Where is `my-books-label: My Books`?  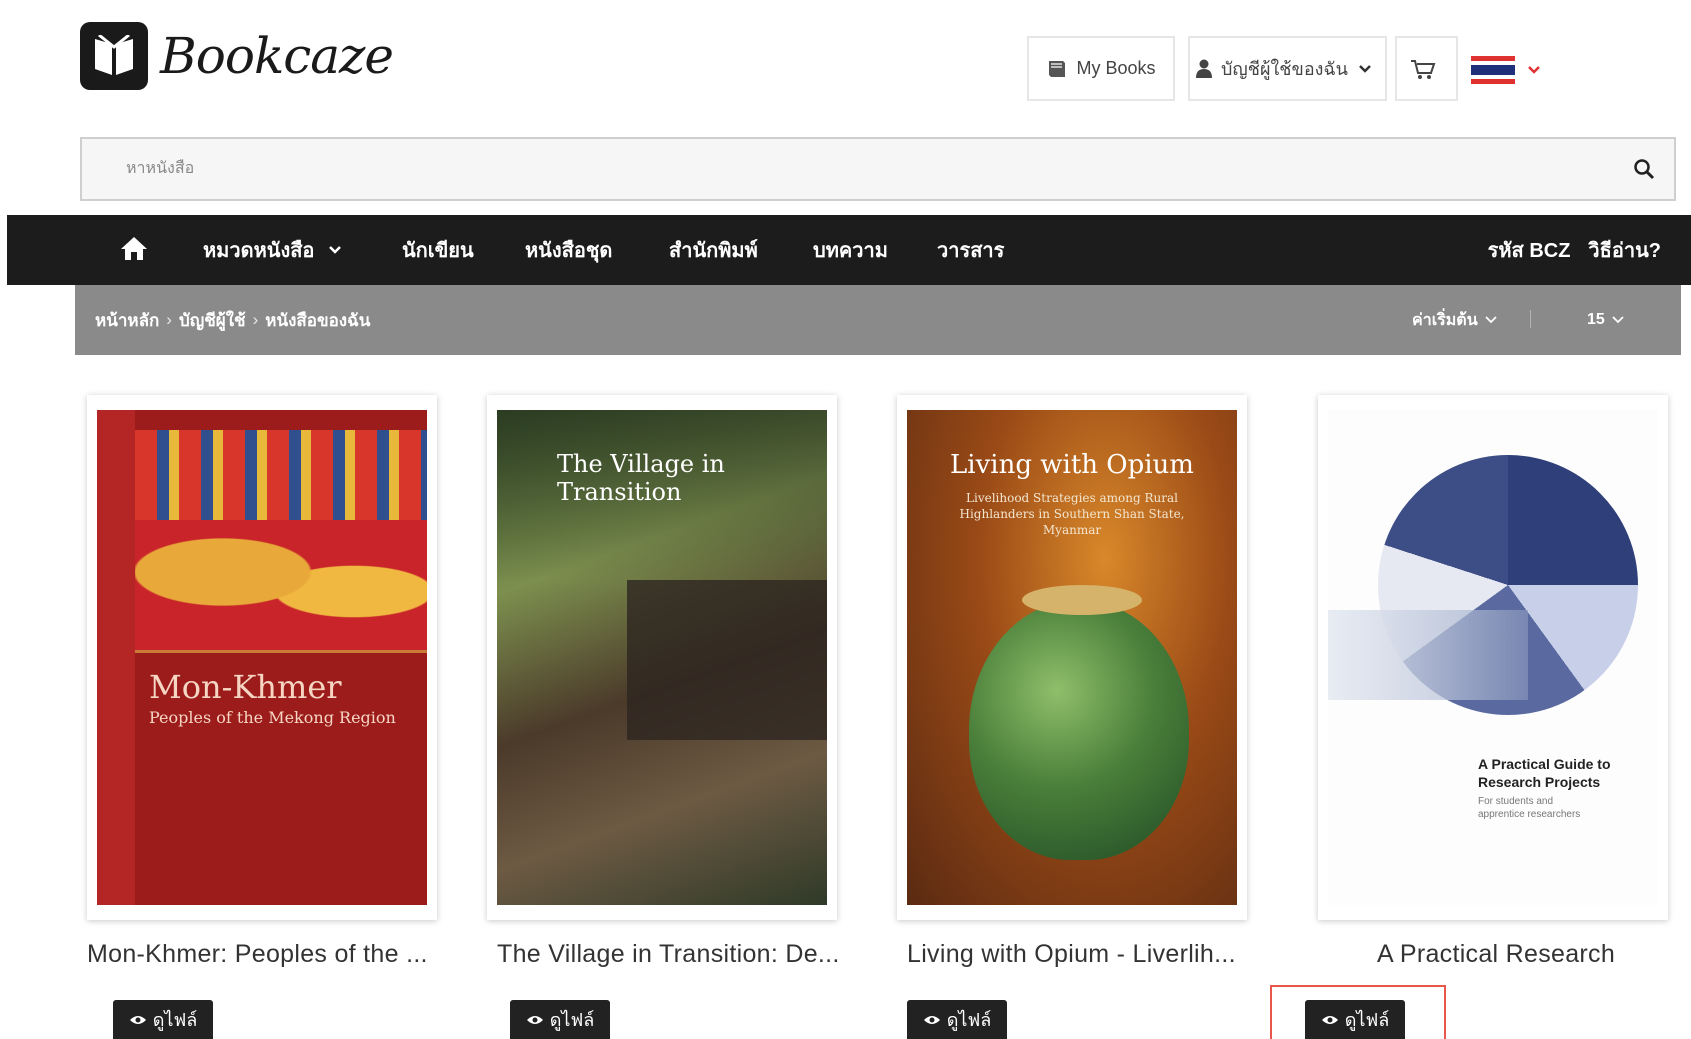
my-books-label: My Books is located at coordinates (1116, 68).